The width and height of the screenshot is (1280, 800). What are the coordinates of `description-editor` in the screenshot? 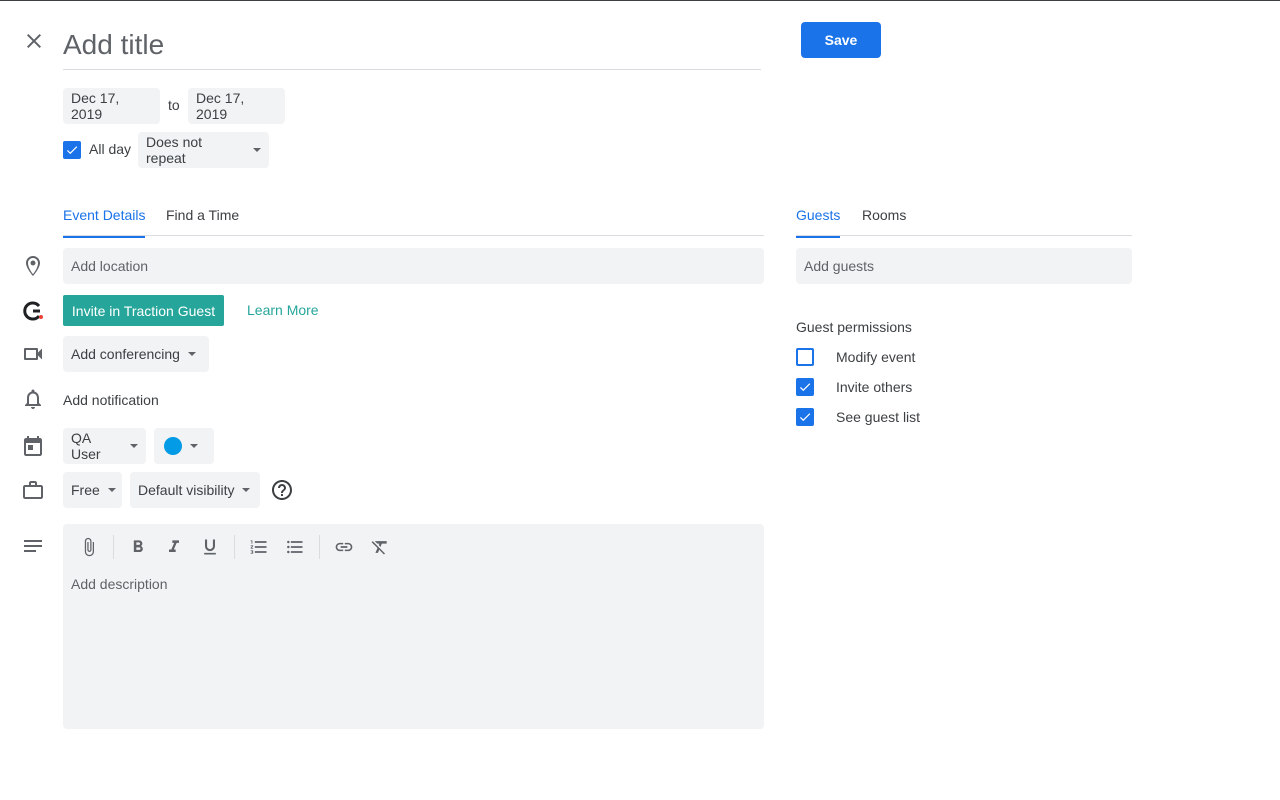 It's located at (413, 626).